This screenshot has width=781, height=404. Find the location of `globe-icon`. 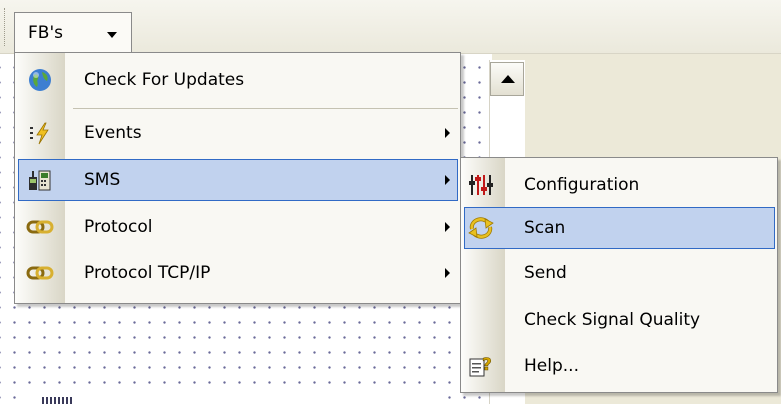

globe-icon is located at coordinates (40, 80).